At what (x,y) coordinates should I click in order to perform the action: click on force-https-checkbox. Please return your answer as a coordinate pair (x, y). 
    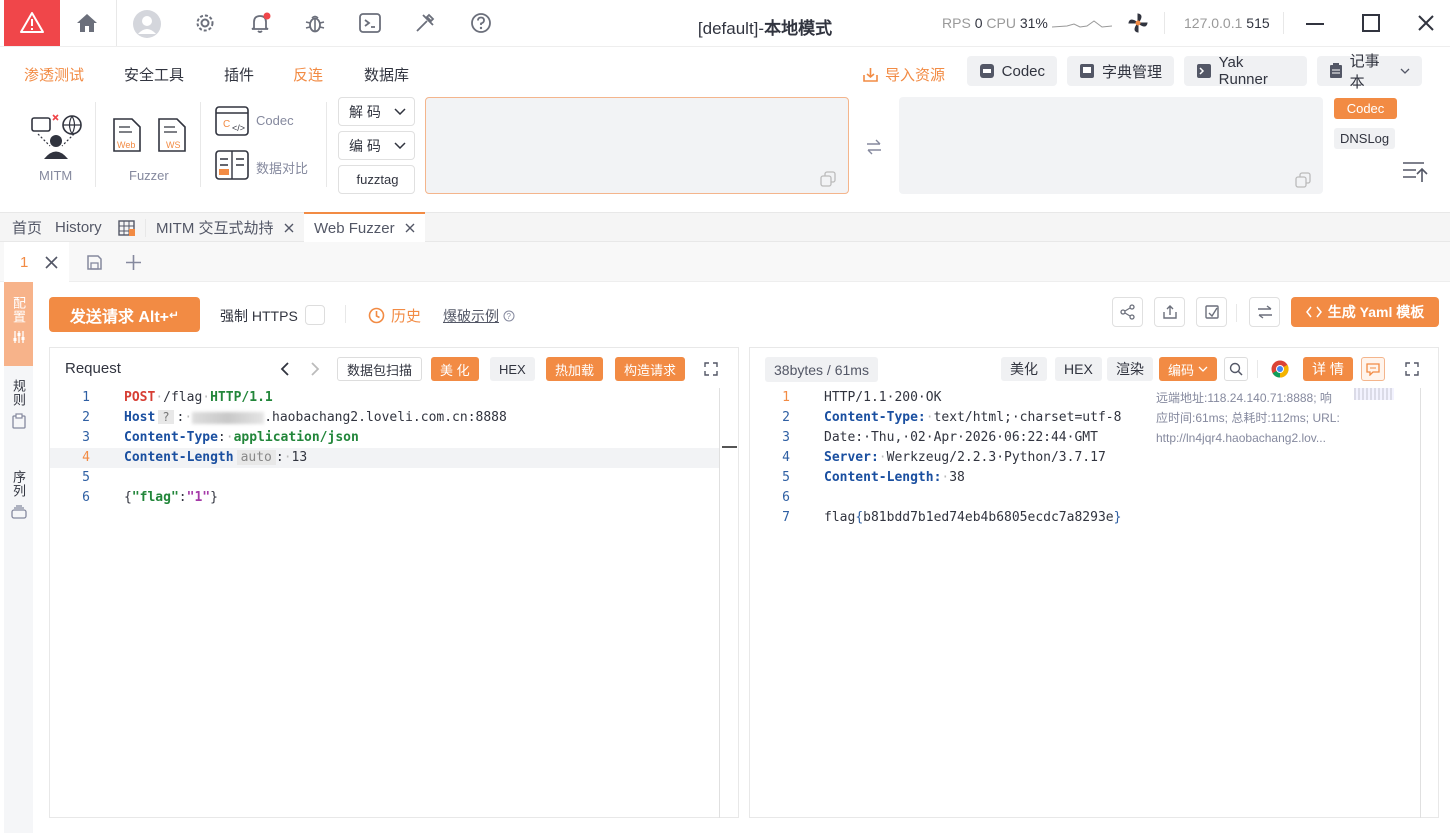
    Looking at the image, I should click on (315, 315).